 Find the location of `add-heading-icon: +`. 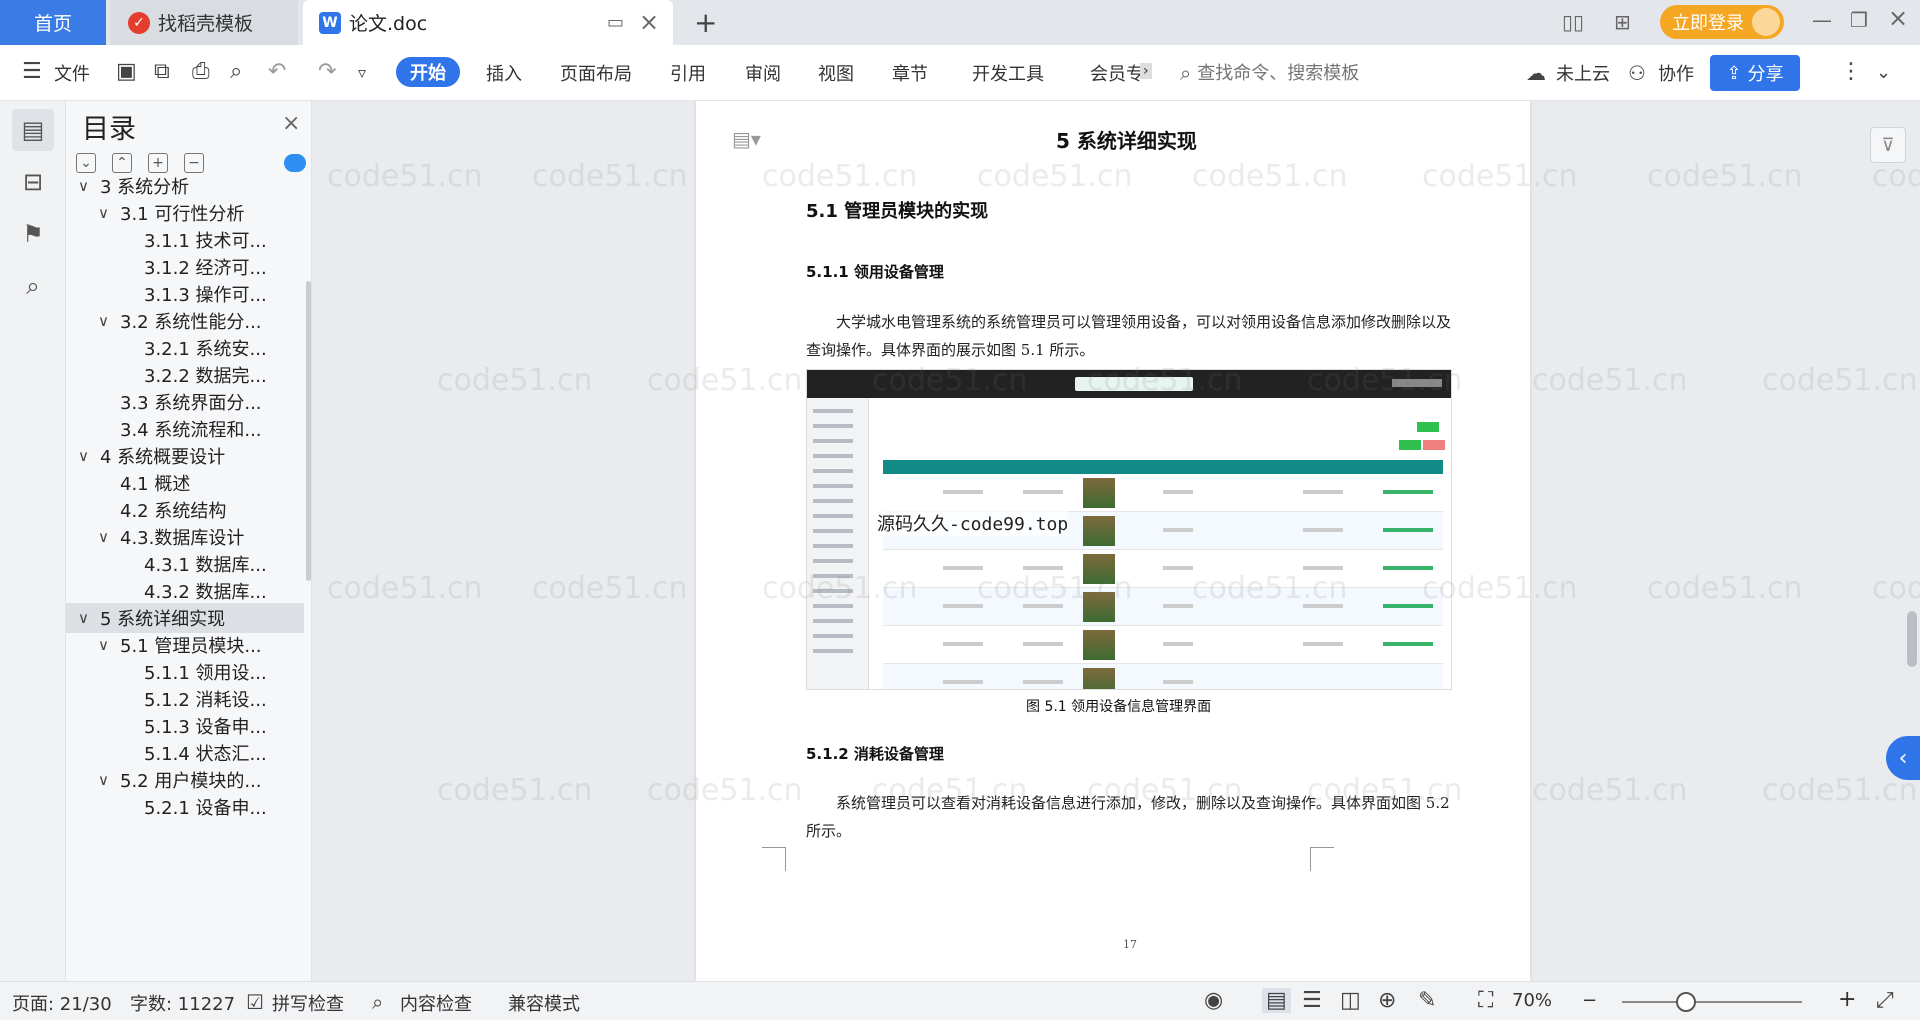

add-heading-icon: + is located at coordinates (158, 163).